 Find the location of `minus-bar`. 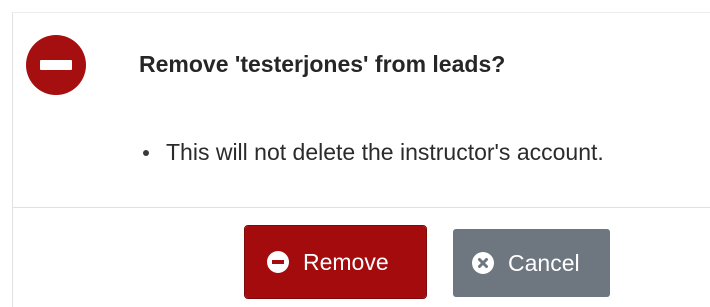

minus-bar is located at coordinates (56, 65).